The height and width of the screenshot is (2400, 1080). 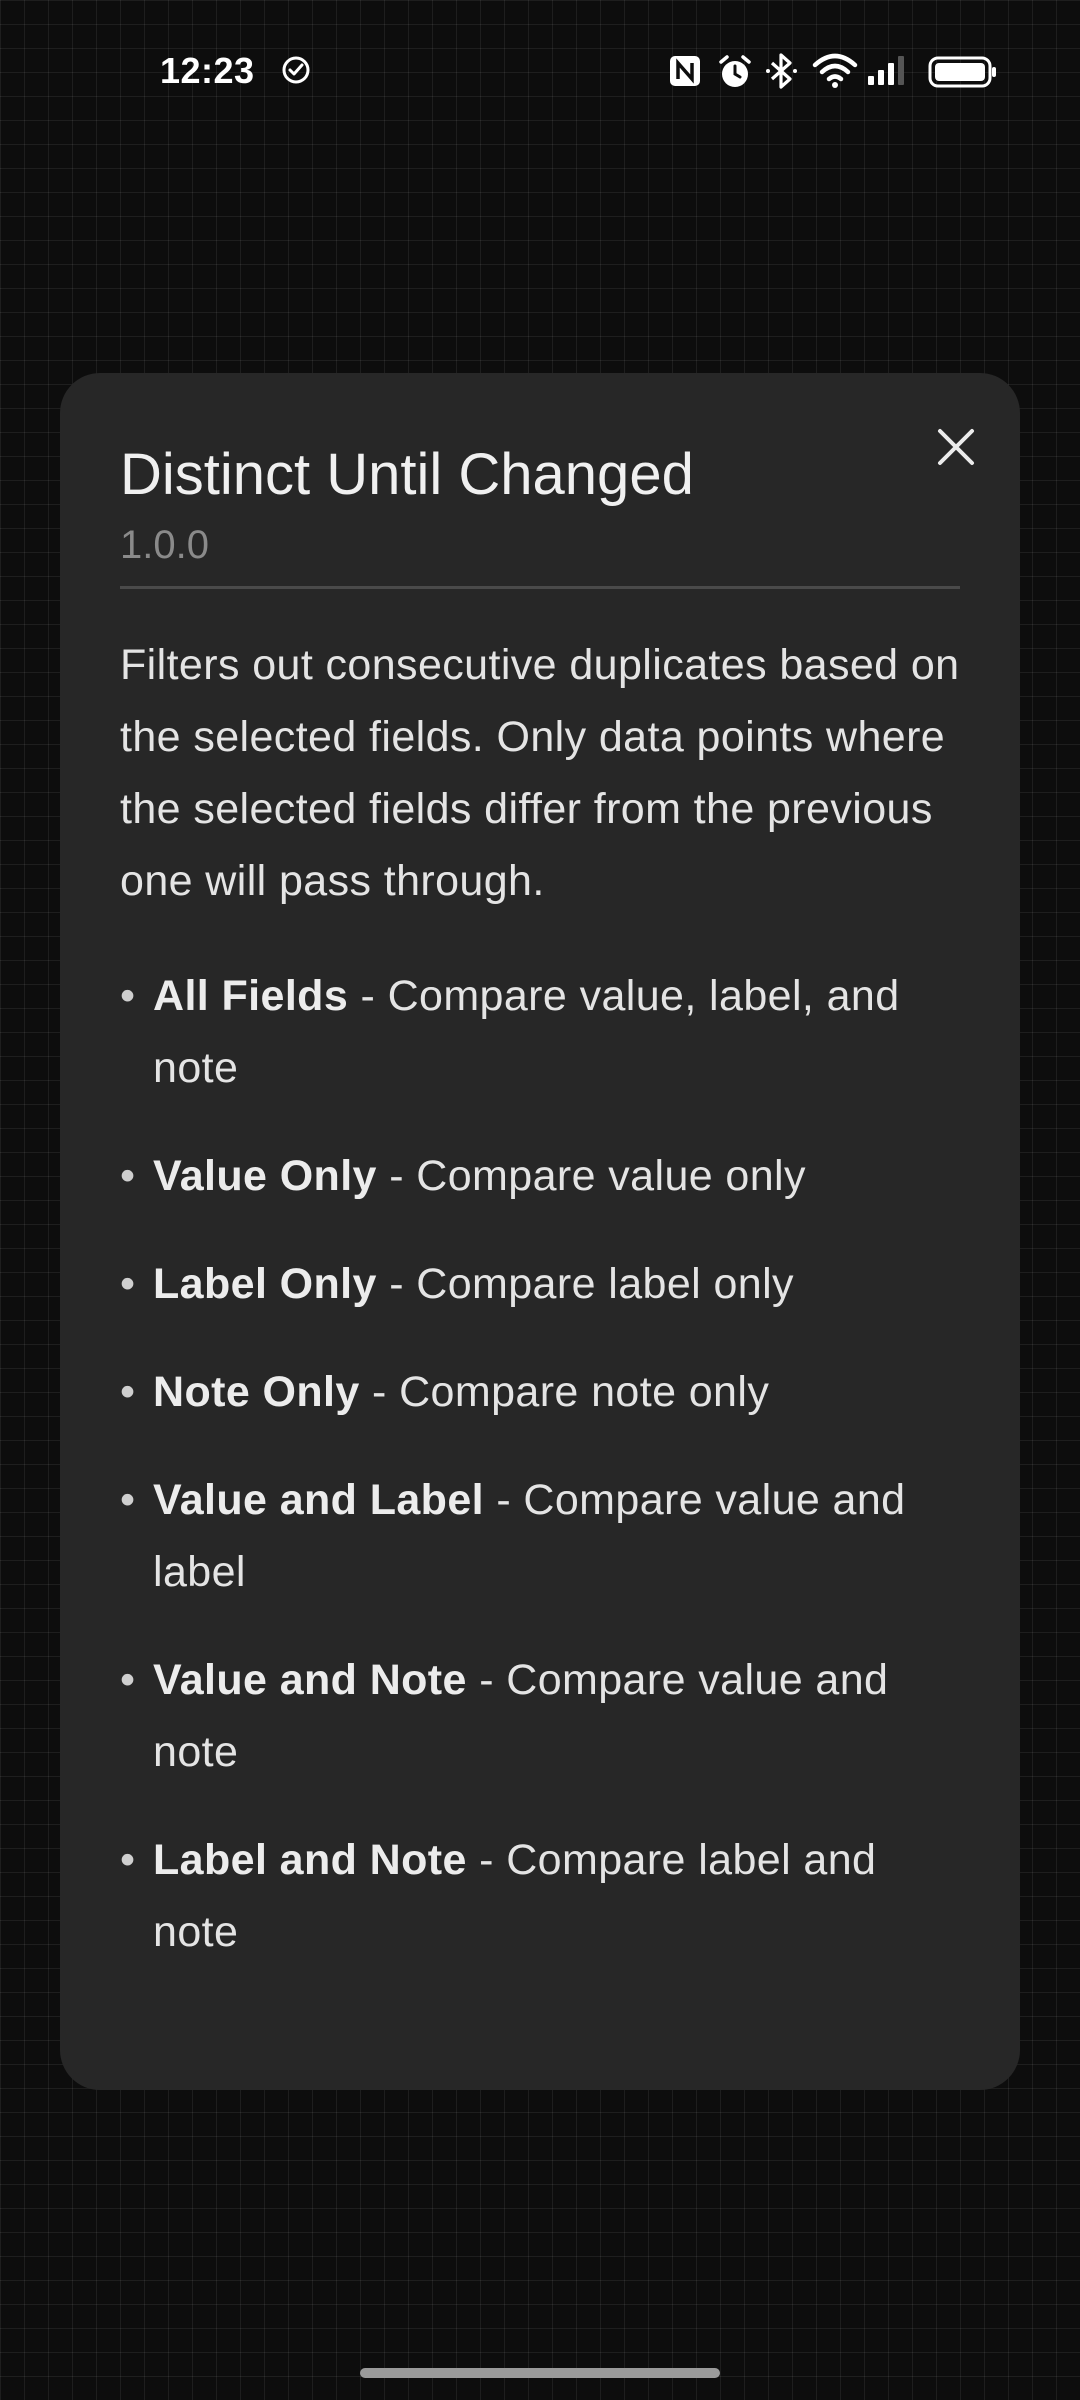 I want to click on status-time: 12:23, so click(x=207, y=70).